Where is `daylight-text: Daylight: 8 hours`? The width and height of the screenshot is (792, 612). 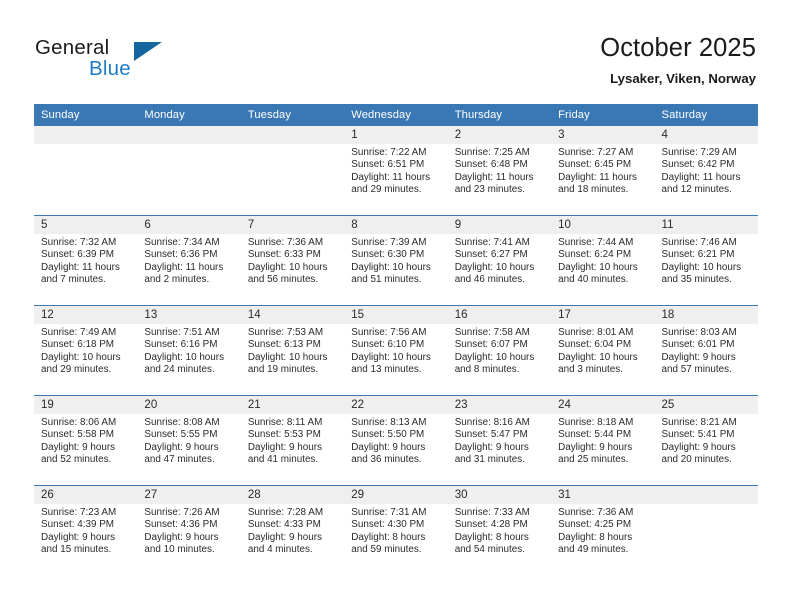 daylight-text: Daylight: 8 hours is located at coordinates (491, 537).